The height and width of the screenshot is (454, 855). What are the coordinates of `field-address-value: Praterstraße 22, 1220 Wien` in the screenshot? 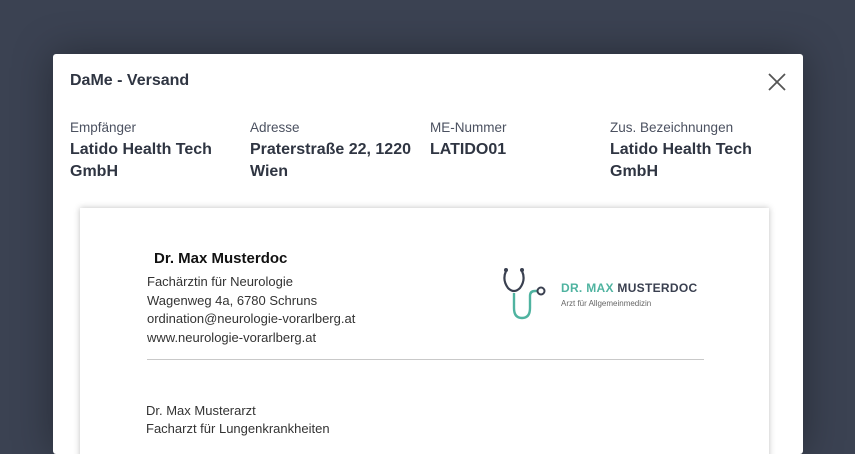 It's located at (330, 160).